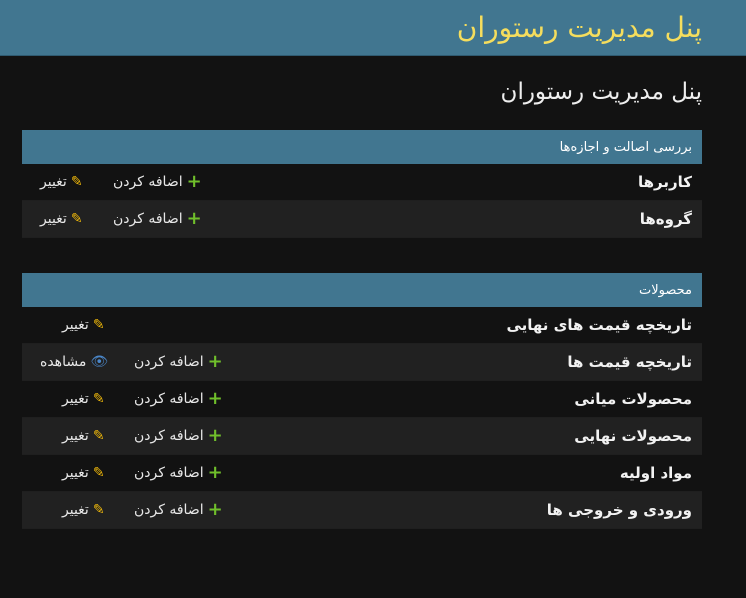 This screenshot has width=746, height=598. I want to click on page-title: پنل مدیریت رستوران, so click(601, 92).